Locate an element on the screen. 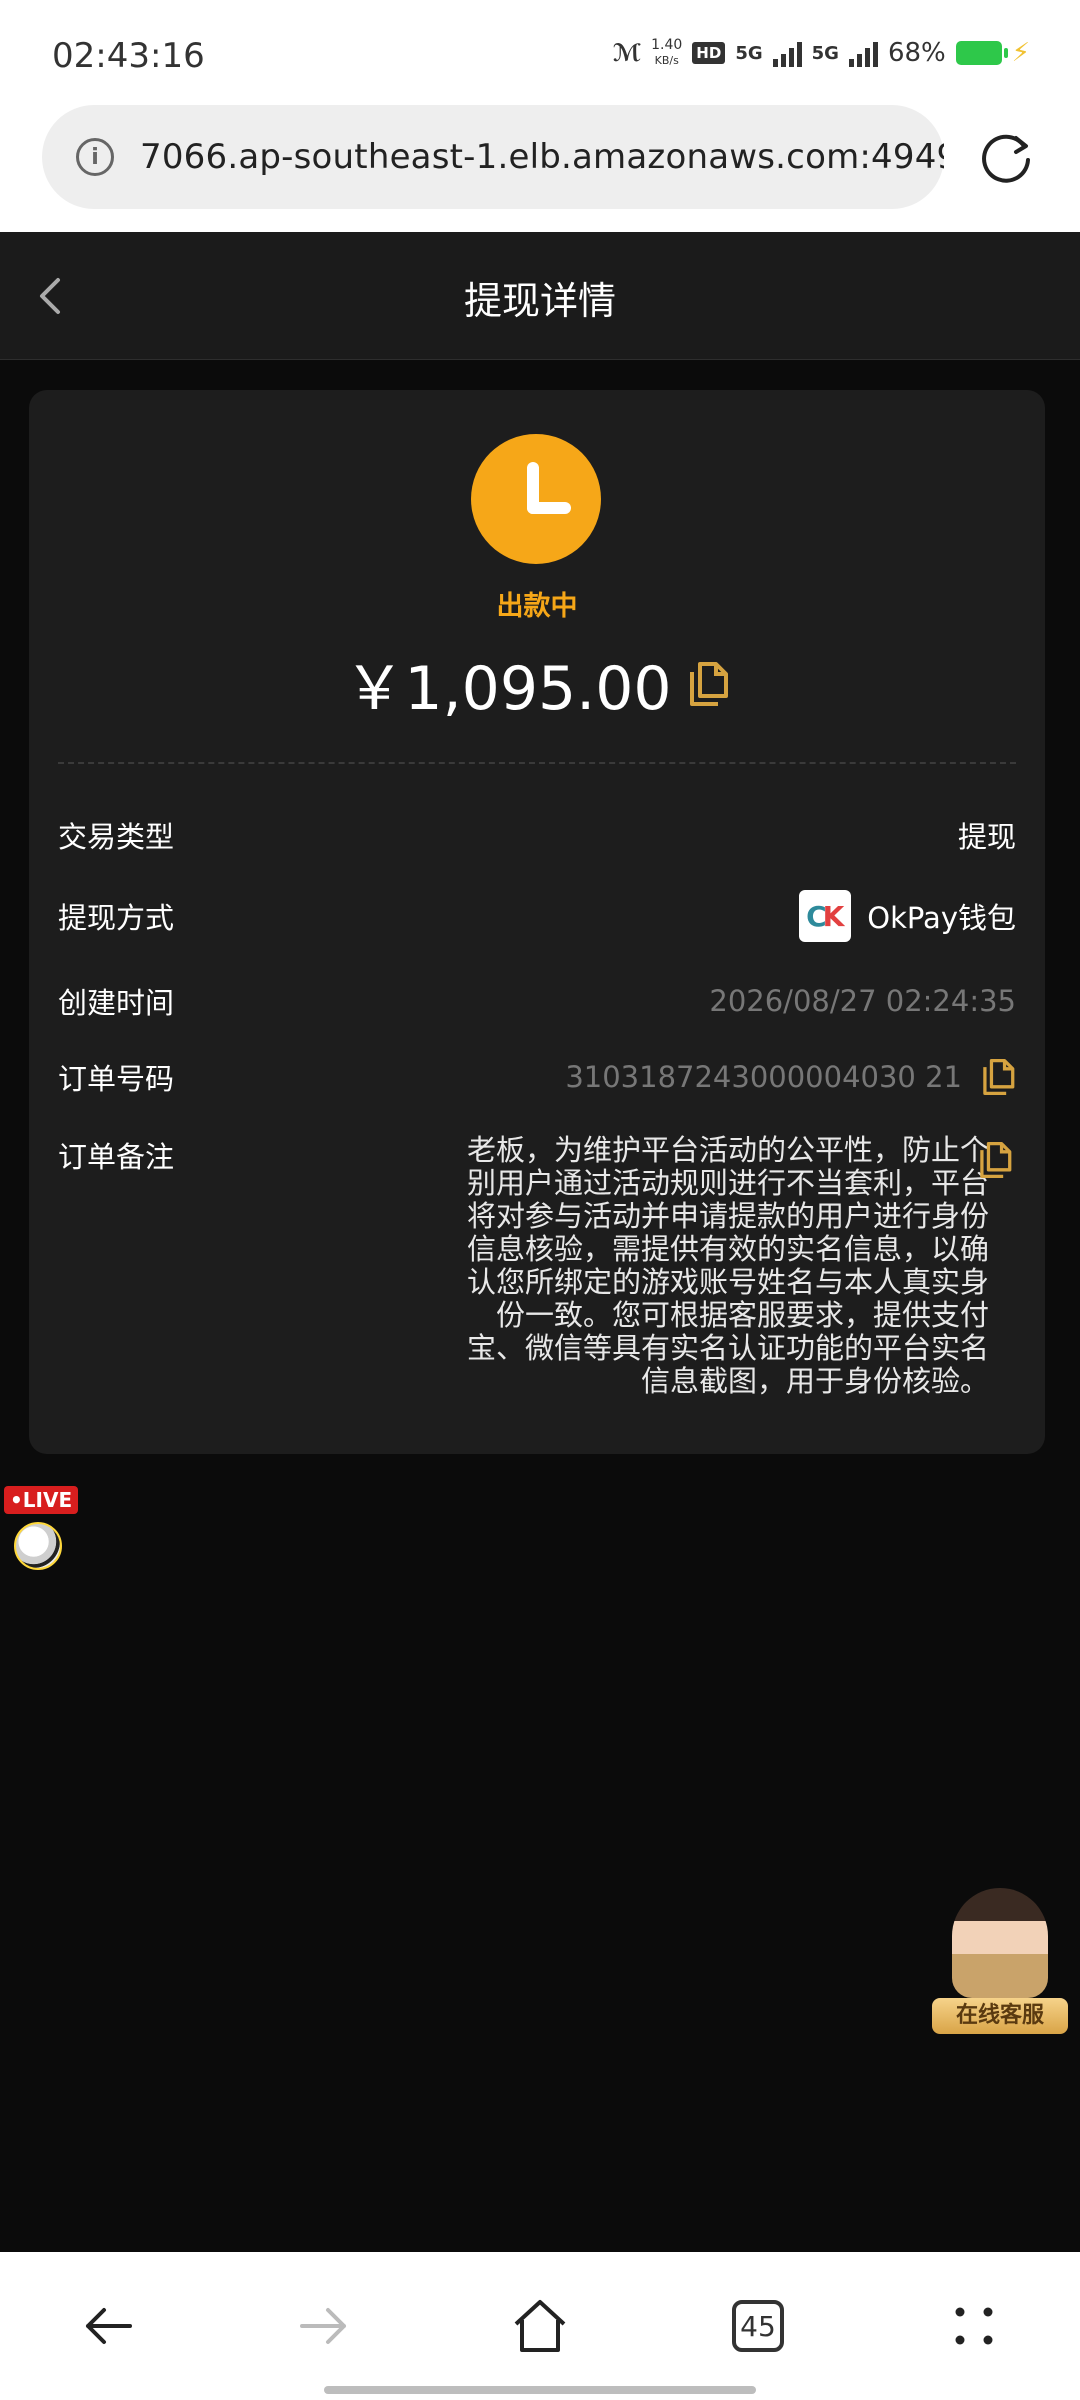  net-speed-value: 1.40 is located at coordinates (667, 45).